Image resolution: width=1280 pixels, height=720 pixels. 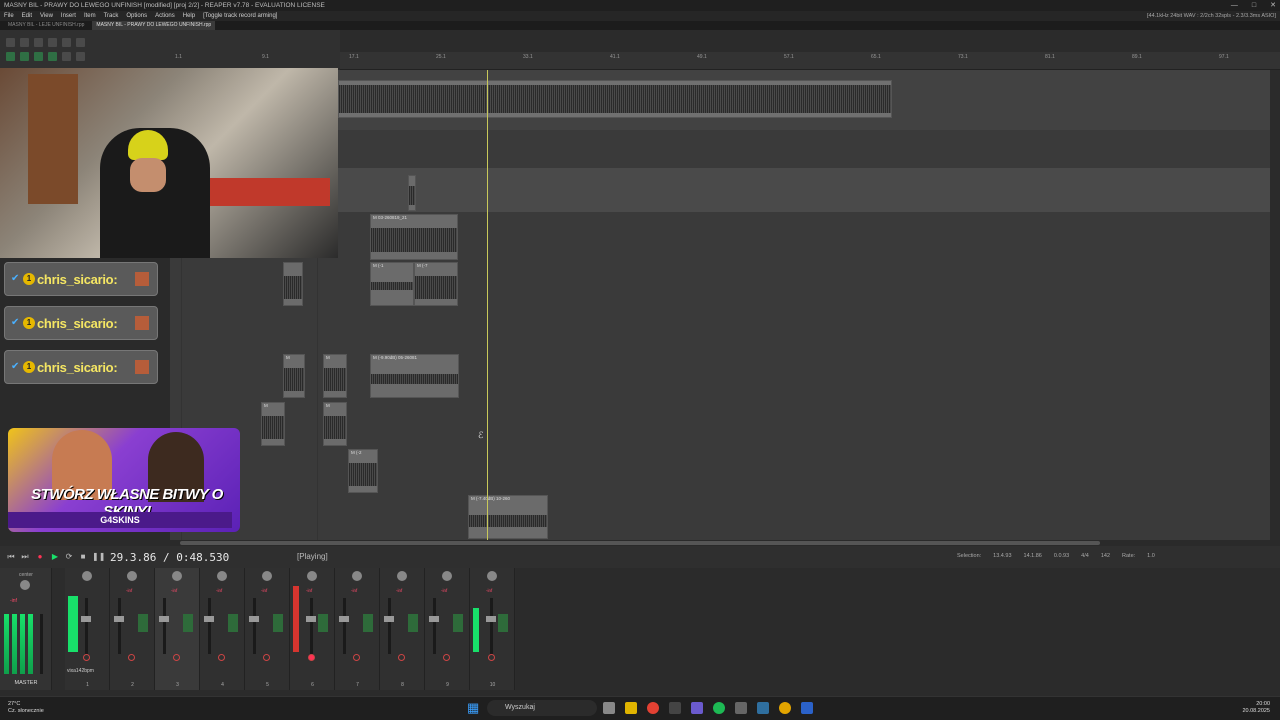 What do you see at coordinates (609, 708) in the screenshot?
I see `task-view-icon` at bounding box center [609, 708].